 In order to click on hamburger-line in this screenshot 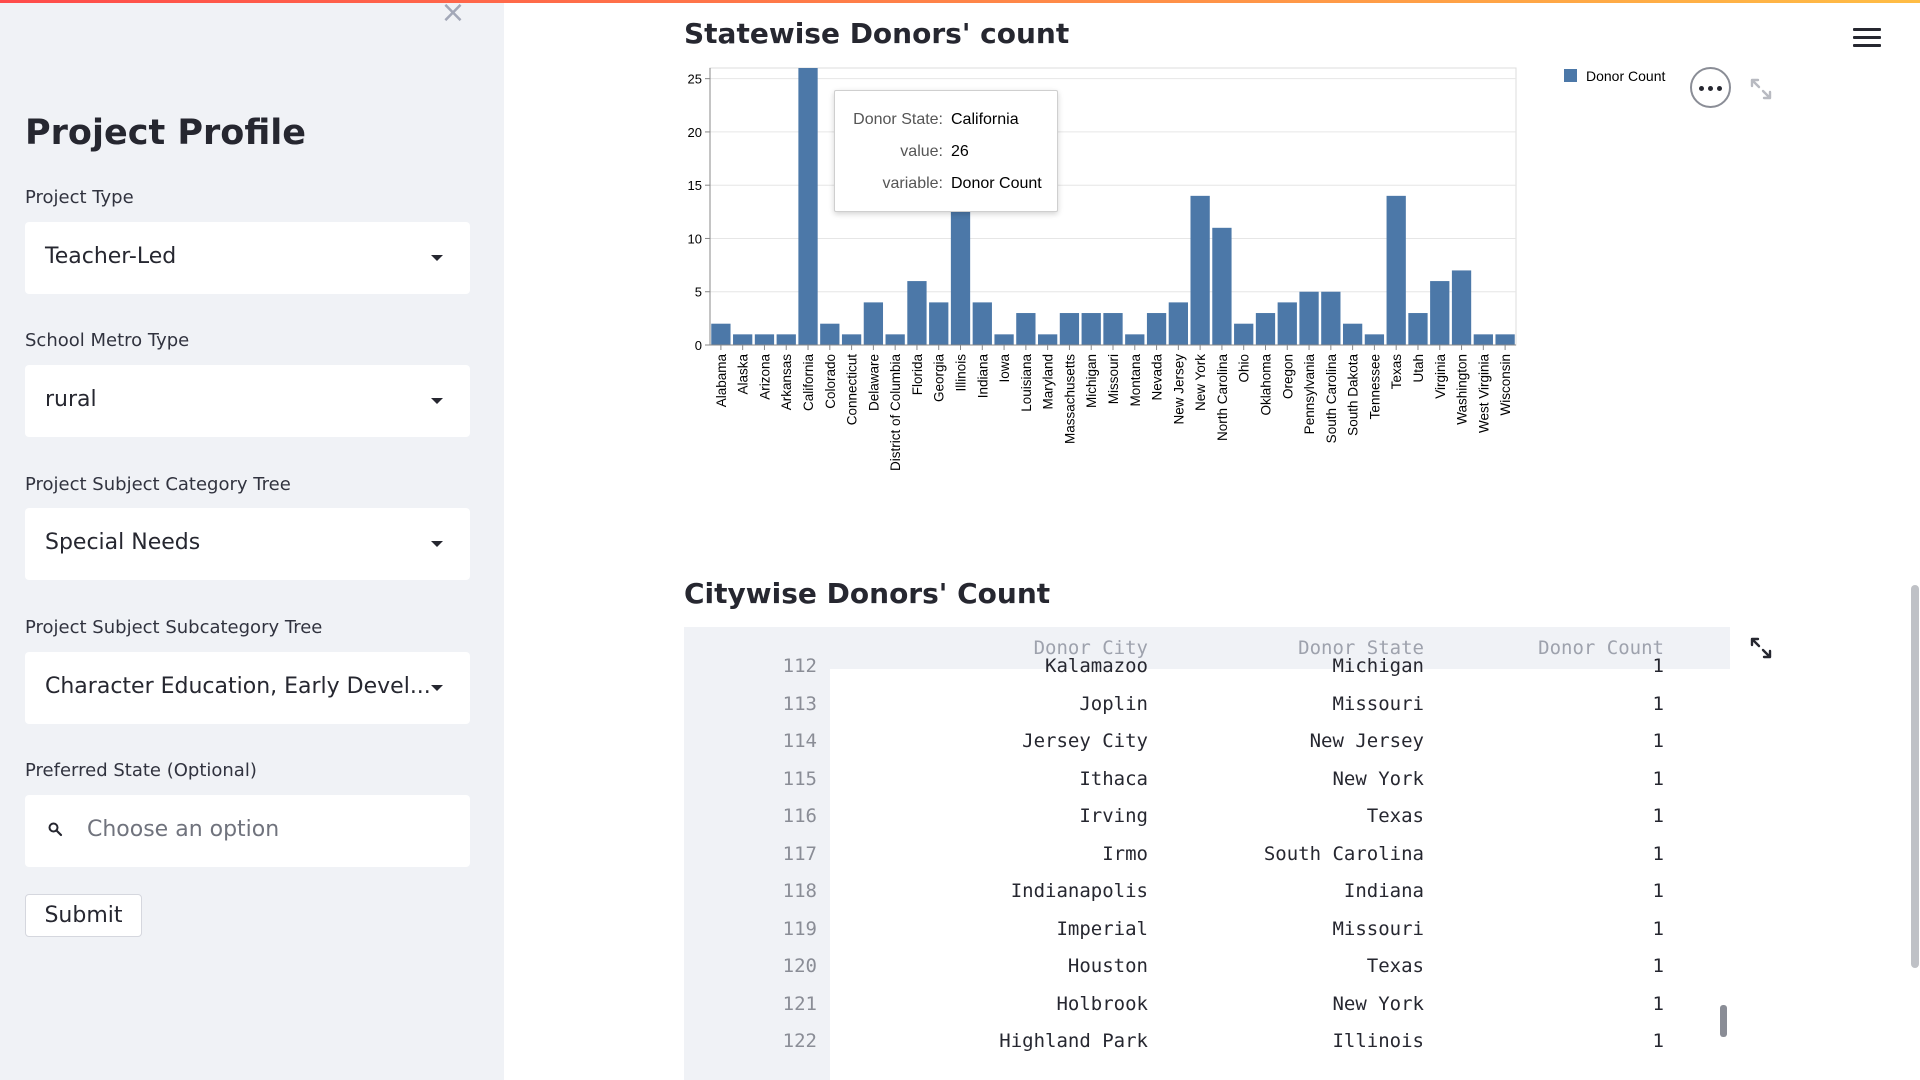, I will do `click(1867, 45)`.